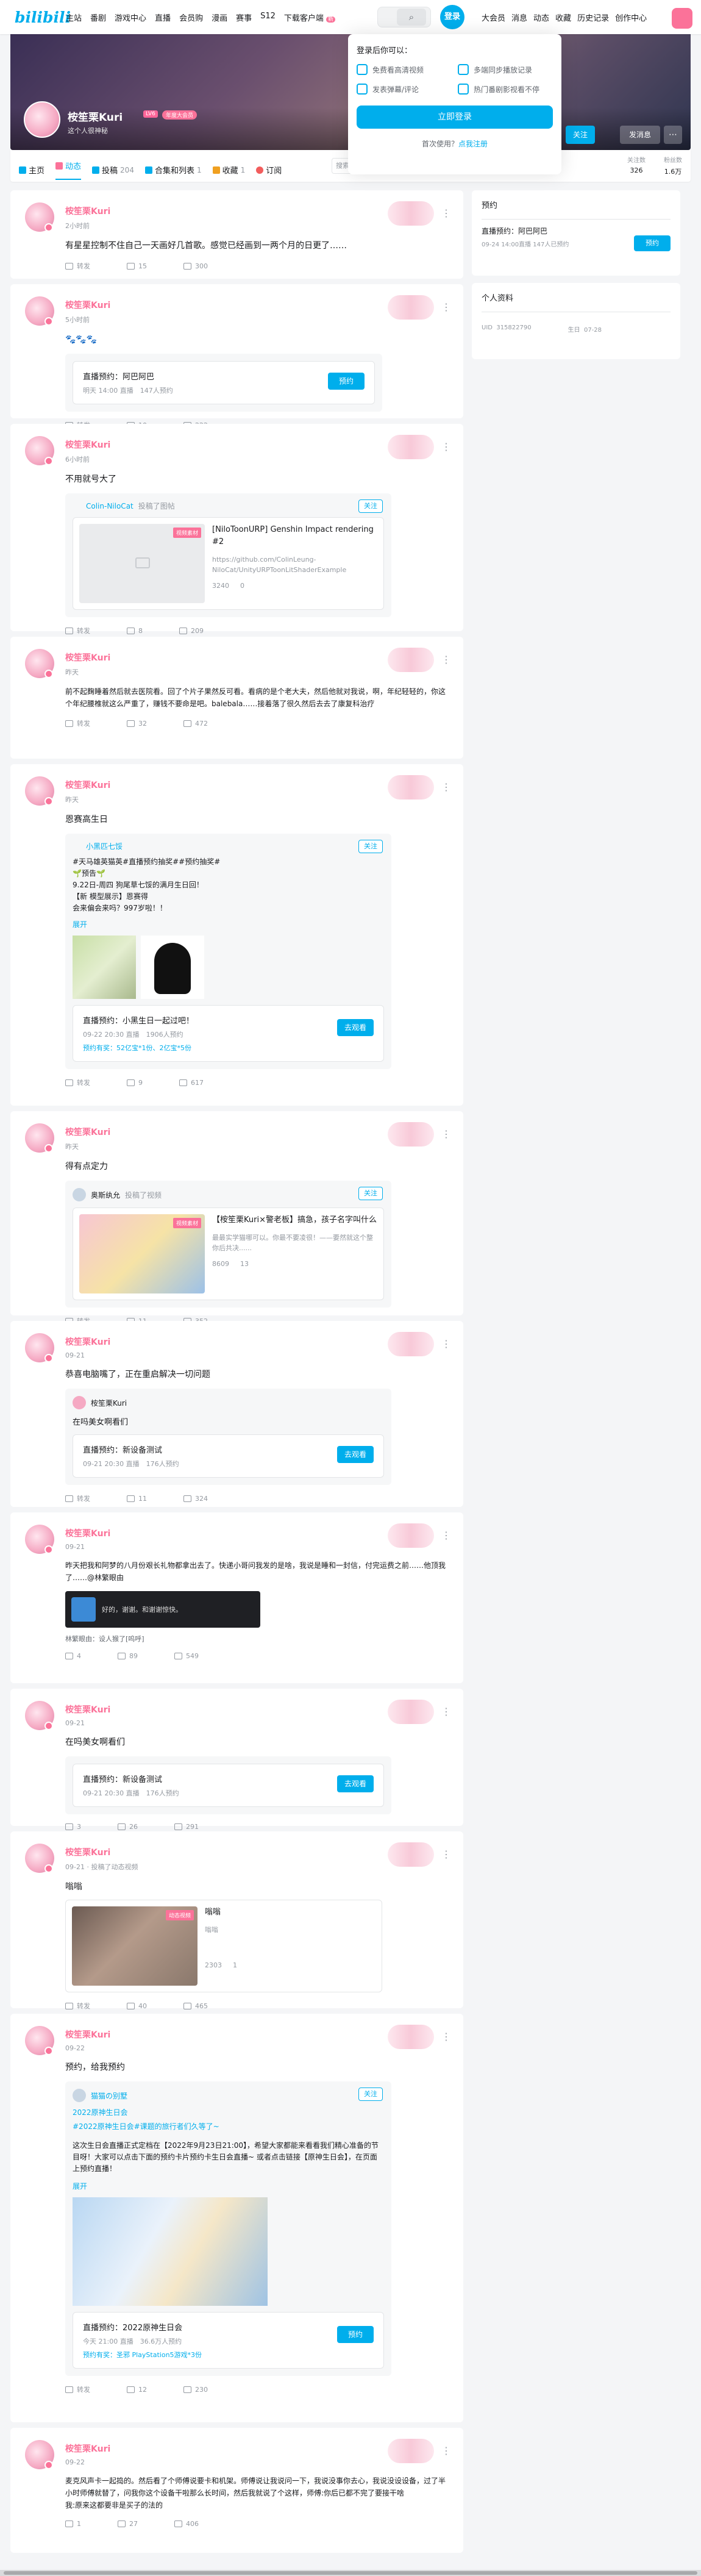  What do you see at coordinates (43, 17) in the screenshot?
I see `bilibili-logo: bilibili` at bounding box center [43, 17].